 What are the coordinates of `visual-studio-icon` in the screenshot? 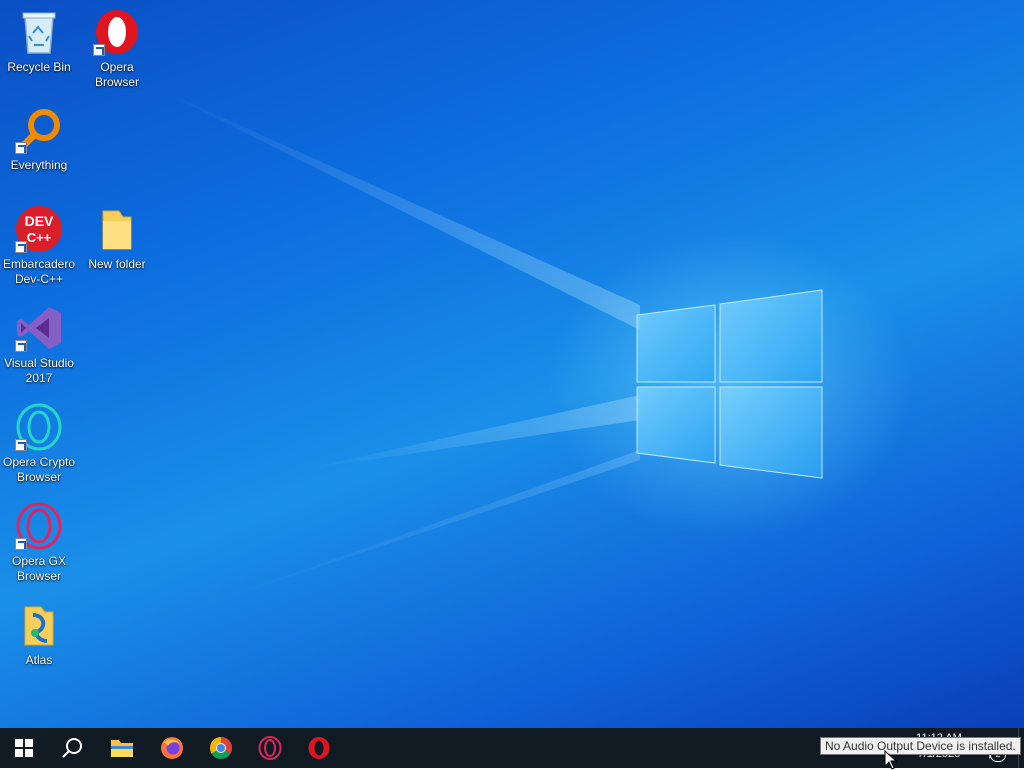 It's located at (39, 328).